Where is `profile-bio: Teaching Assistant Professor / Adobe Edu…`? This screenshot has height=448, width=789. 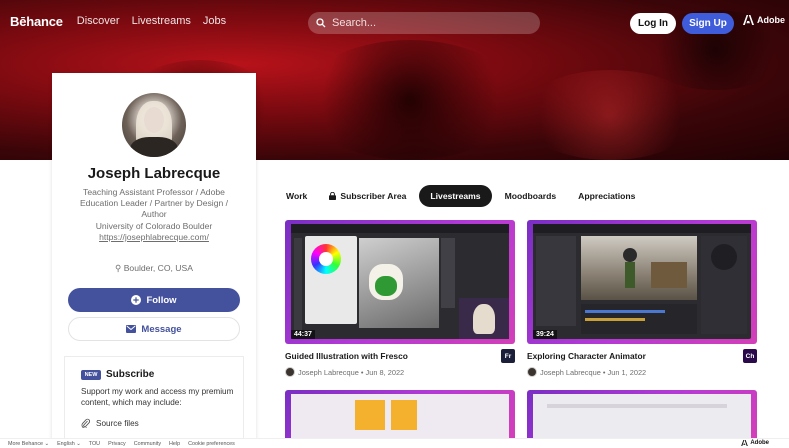 profile-bio: Teaching Assistant Professor / Adobe Edu… is located at coordinates (154, 215).